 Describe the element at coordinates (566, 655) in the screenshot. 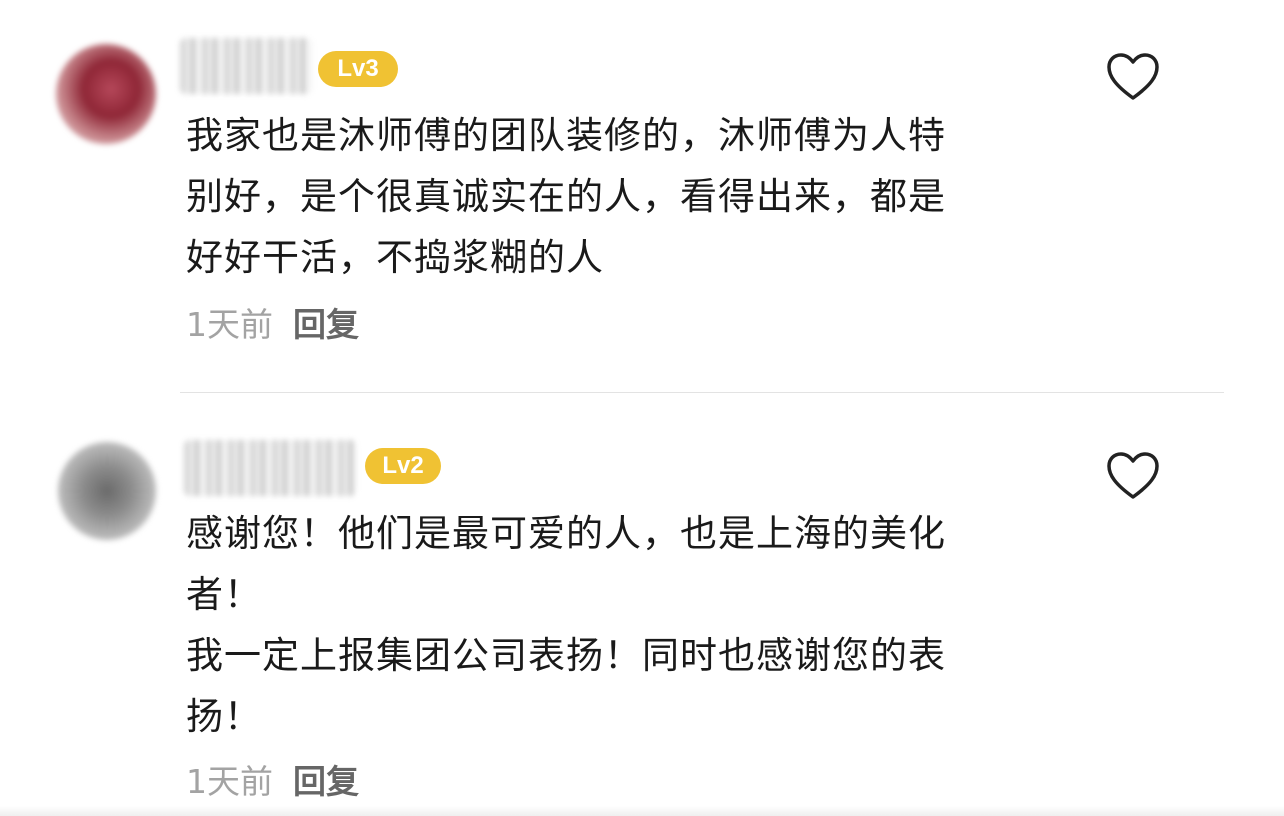

I see `comment-text-line: 我一定上报集团公司表扬！同时也感谢您的表` at that location.